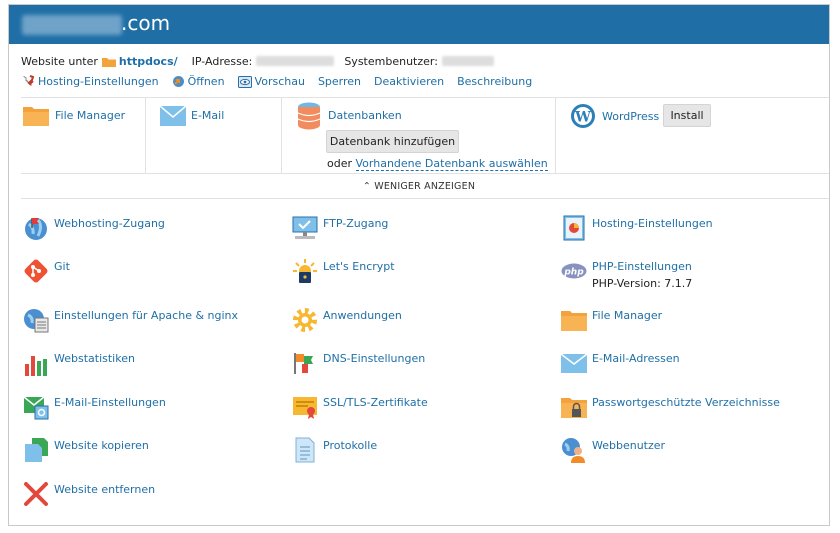  What do you see at coordinates (636, 358) in the screenshot?
I see `grid-item-label: E-Mail-Adressen` at bounding box center [636, 358].